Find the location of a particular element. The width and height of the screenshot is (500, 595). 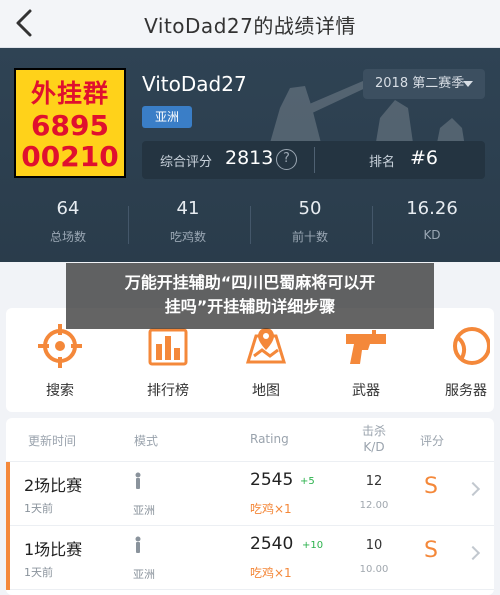

stat-top-ten: 50 前十数 is located at coordinates (310, 221).